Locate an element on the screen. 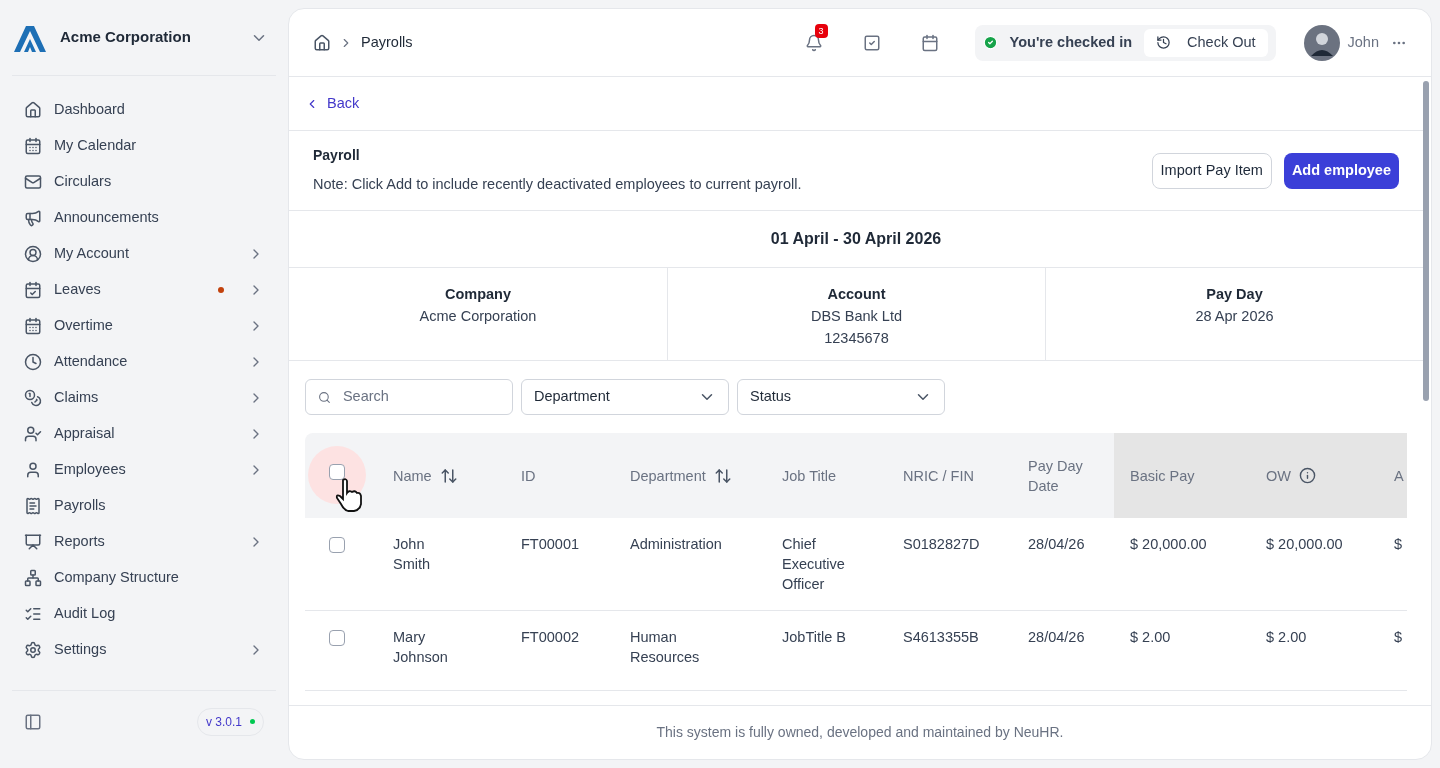  sidebar-toggle-icon is located at coordinates (33, 721).